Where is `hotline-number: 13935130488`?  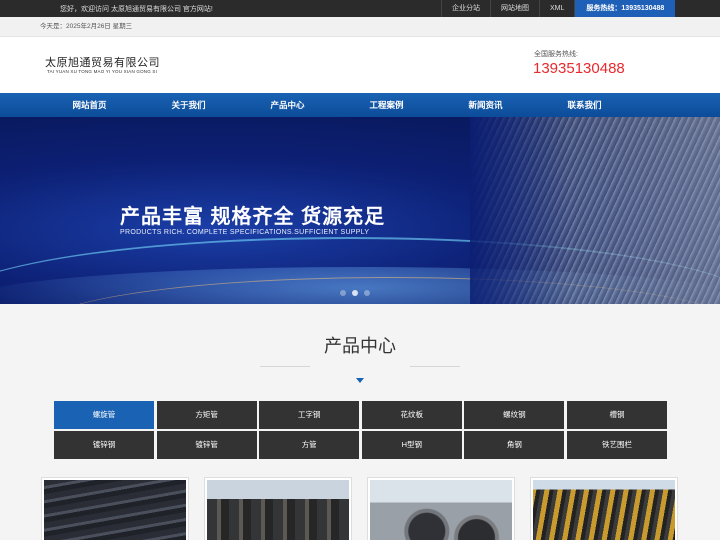
hotline-number: 13935130488 is located at coordinates (579, 68).